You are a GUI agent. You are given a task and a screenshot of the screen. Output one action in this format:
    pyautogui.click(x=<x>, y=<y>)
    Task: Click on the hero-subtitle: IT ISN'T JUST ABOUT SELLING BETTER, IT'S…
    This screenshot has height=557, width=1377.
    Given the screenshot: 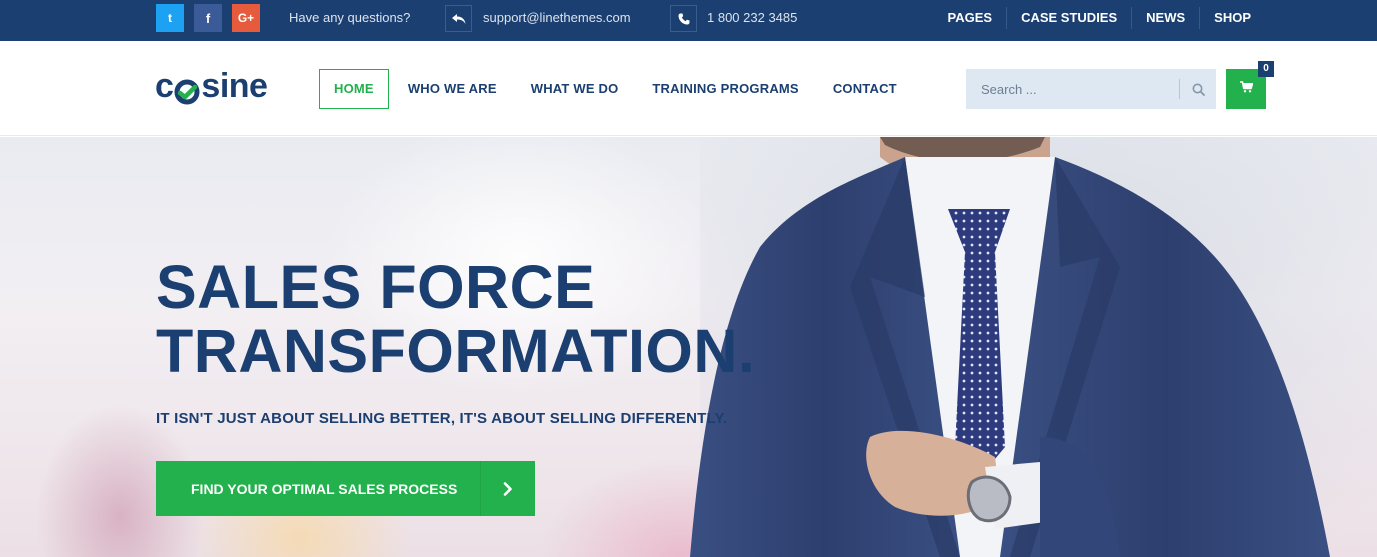 What is the action you would take?
    pyautogui.click(x=442, y=418)
    